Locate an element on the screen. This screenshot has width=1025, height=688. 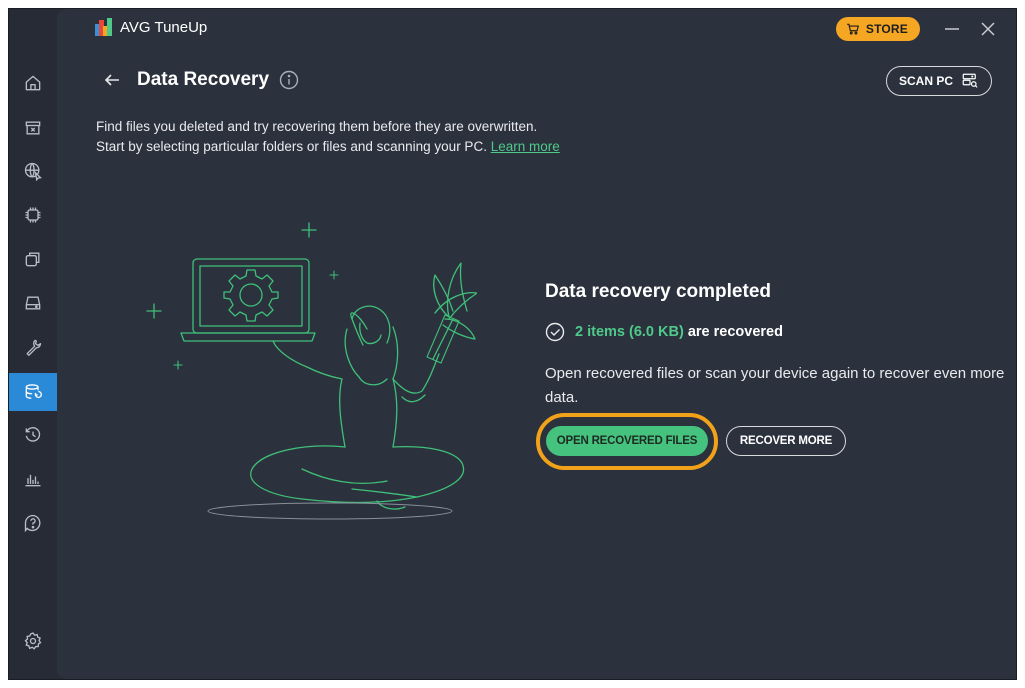
sidebar-item-stats is located at coordinates (33, 479).